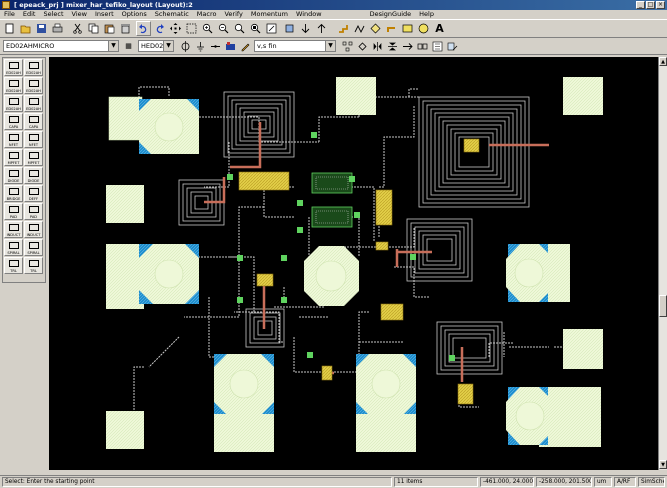  Describe the element at coordinates (407, 46) in the screenshot. I see `align-icon` at that location.